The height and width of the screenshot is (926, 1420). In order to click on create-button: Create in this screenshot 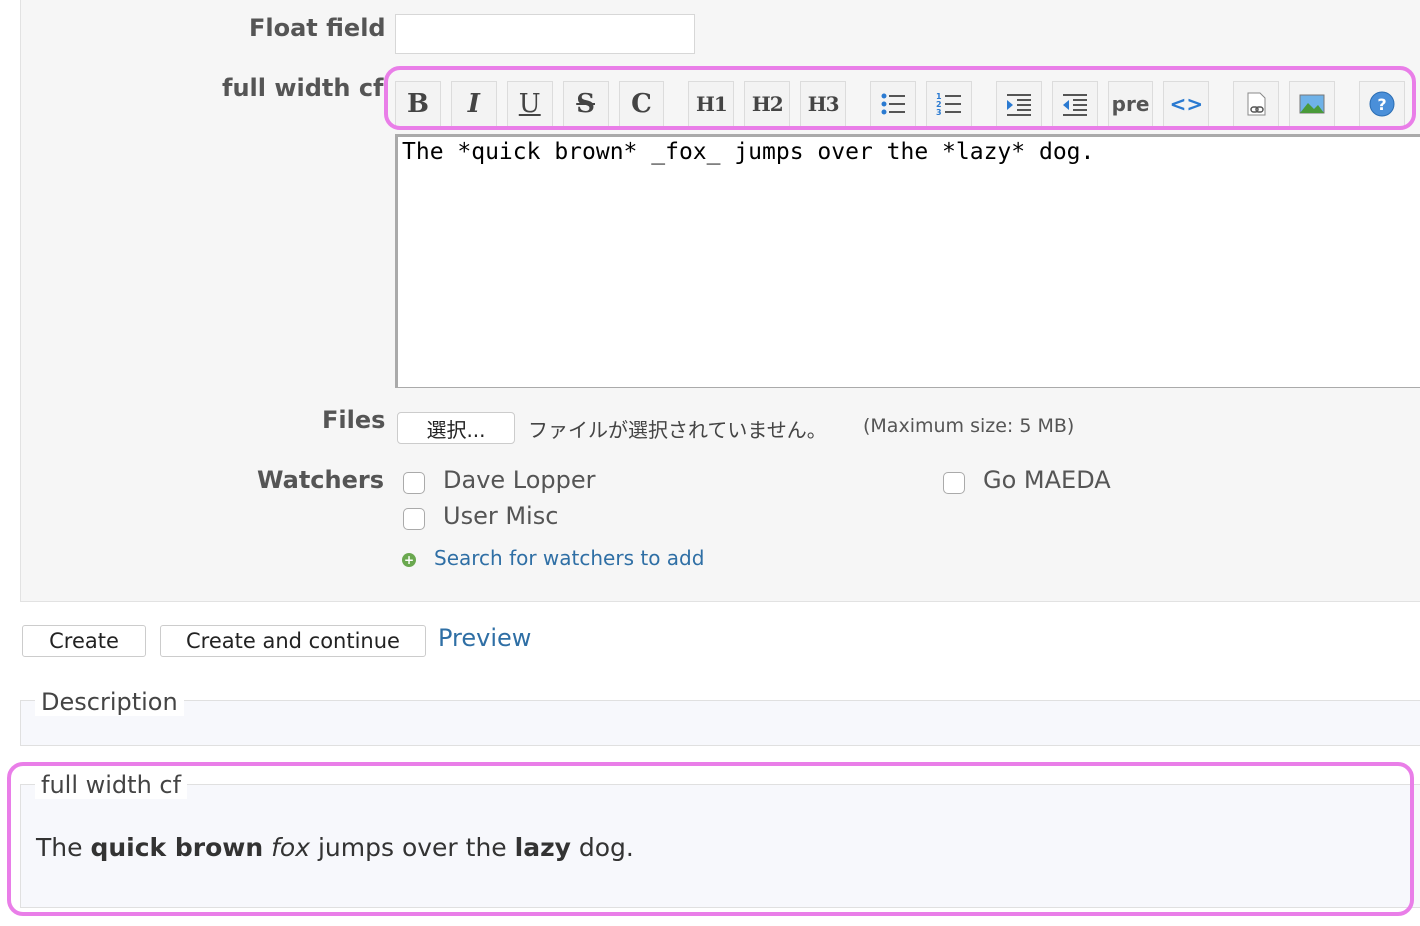, I will do `click(84, 641)`.